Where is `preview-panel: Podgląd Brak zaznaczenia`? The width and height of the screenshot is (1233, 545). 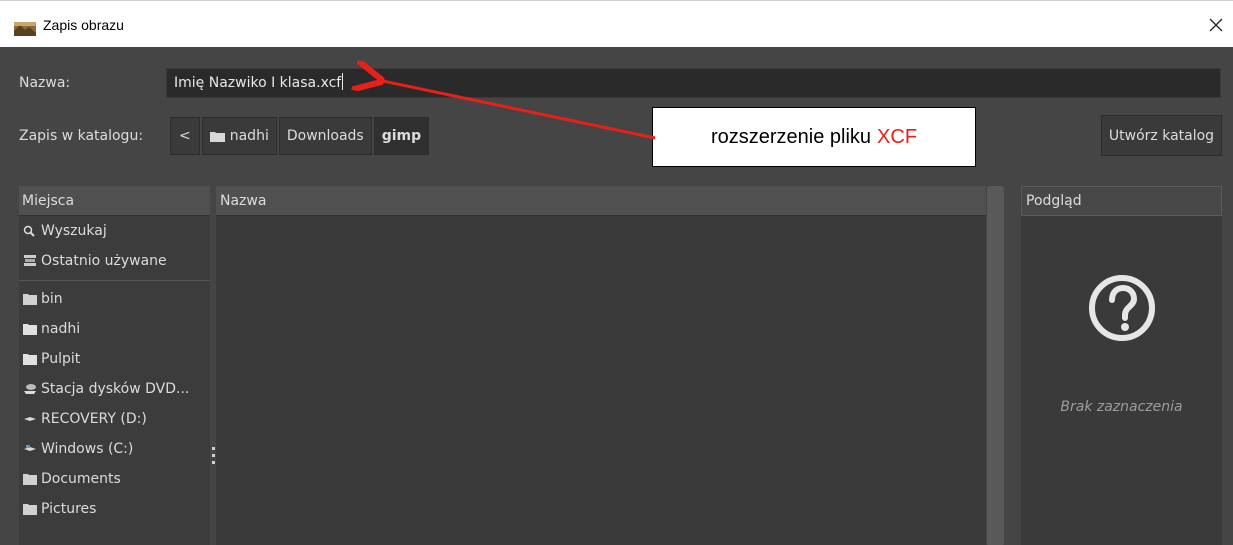
preview-panel: Podgląd Brak zaznaczenia is located at coordinates (1121, 365).